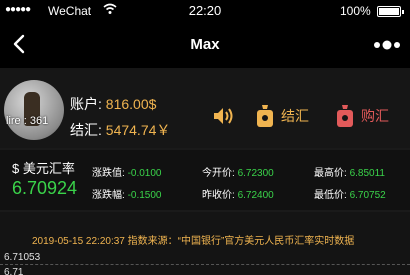 Image resolution: width=410 pixels, height=275 pixels. Describe the element at coordinates (367, 195) in the screenshot. I see `low-value: 6.70752` at that location.